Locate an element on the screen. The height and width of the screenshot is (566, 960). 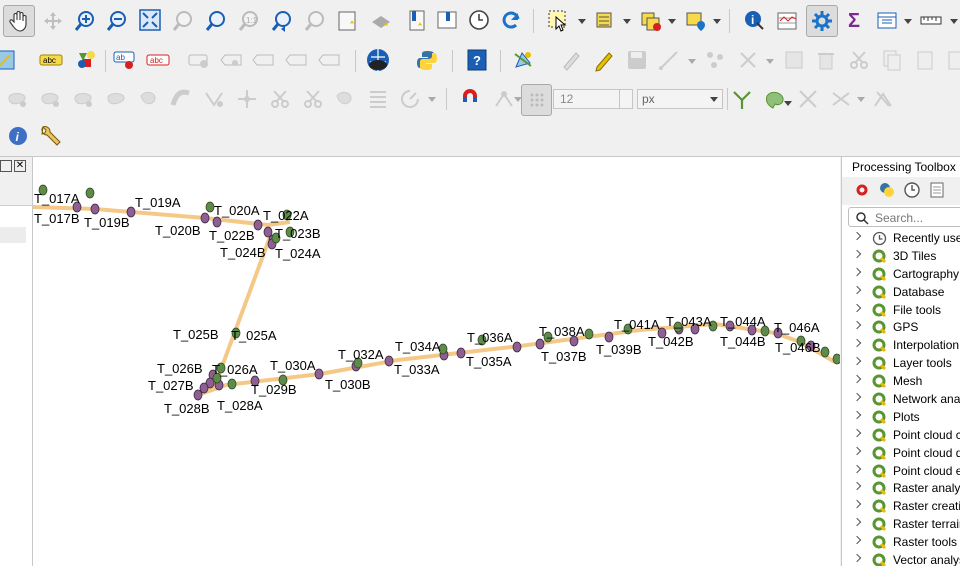
help-icon: ? is located at coordinates (477, 60).